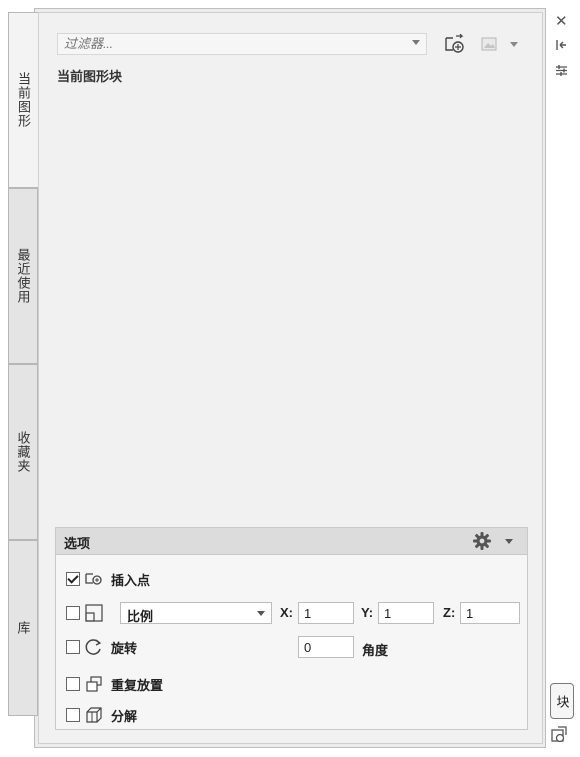  Describe the element at coordinates (291, 541) in the screenshot. I see `options-header: 选项` at that location.